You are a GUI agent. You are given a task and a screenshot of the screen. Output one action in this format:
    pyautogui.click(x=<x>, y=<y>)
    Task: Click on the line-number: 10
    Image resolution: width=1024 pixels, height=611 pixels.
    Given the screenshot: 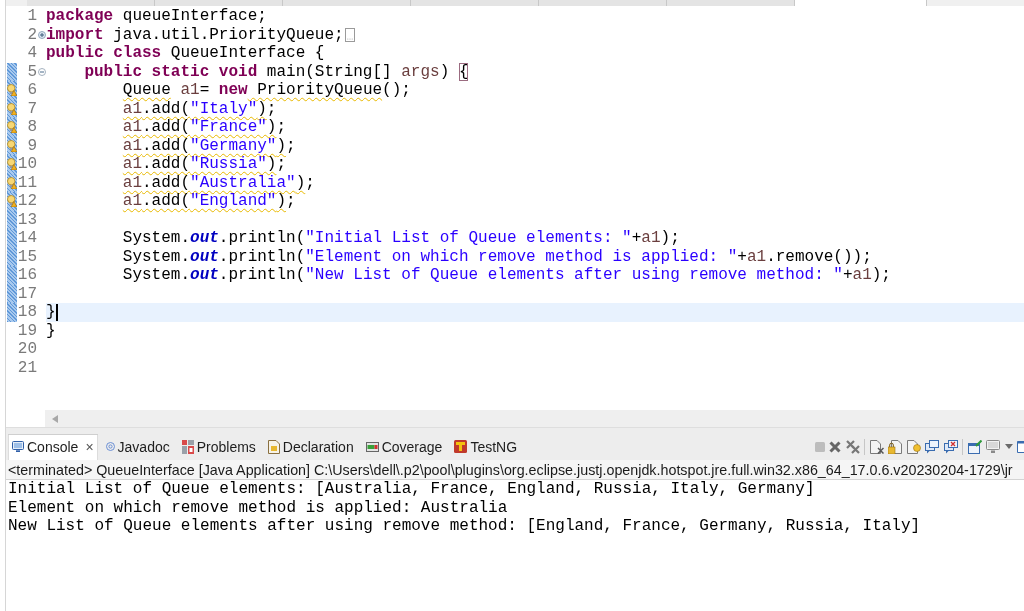 What is the action you would take?
    pyautogui.click(x=27, y=164)
    